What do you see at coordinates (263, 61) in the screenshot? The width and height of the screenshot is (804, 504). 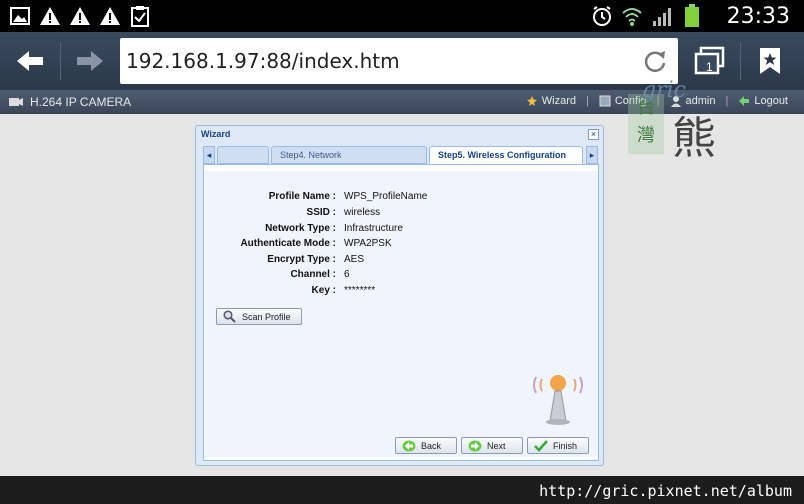 I see `url-text: 192.168.1.97:88/index.htm` at bounding box center [263, 61].